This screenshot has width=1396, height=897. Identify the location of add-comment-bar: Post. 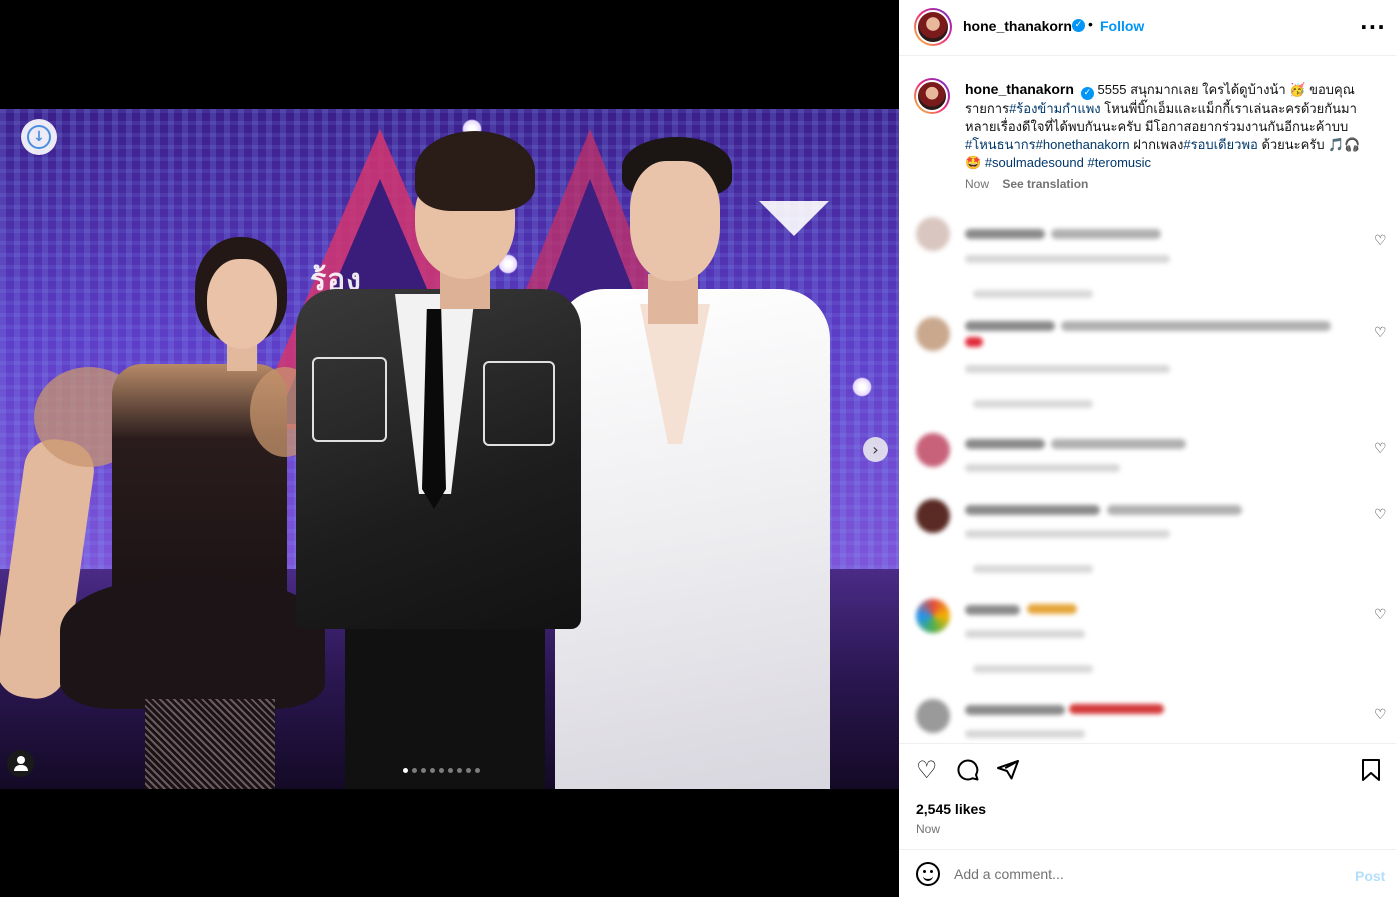
(1147, 873).